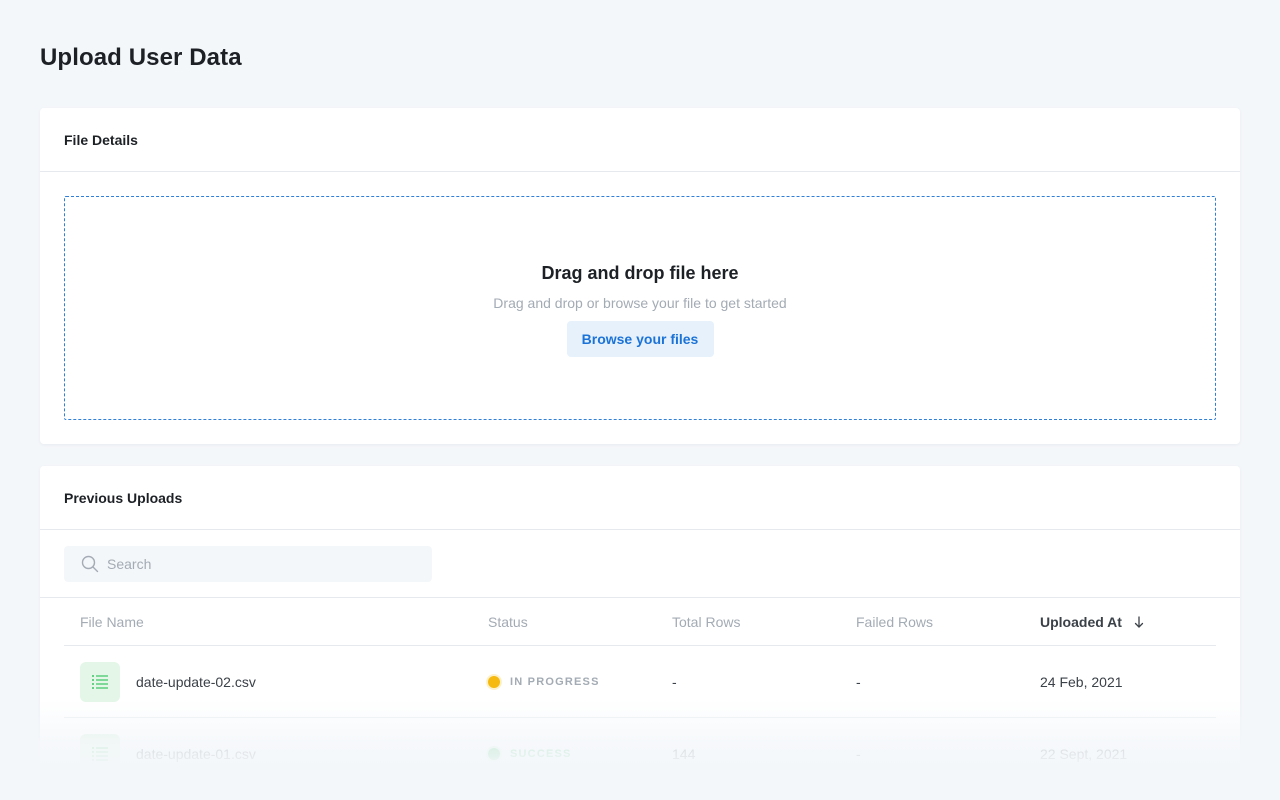  What do you see at coordinates (684, 754) in the screenshot?
I see `total-rows-cell: 144` at bounding box center [684, 754].